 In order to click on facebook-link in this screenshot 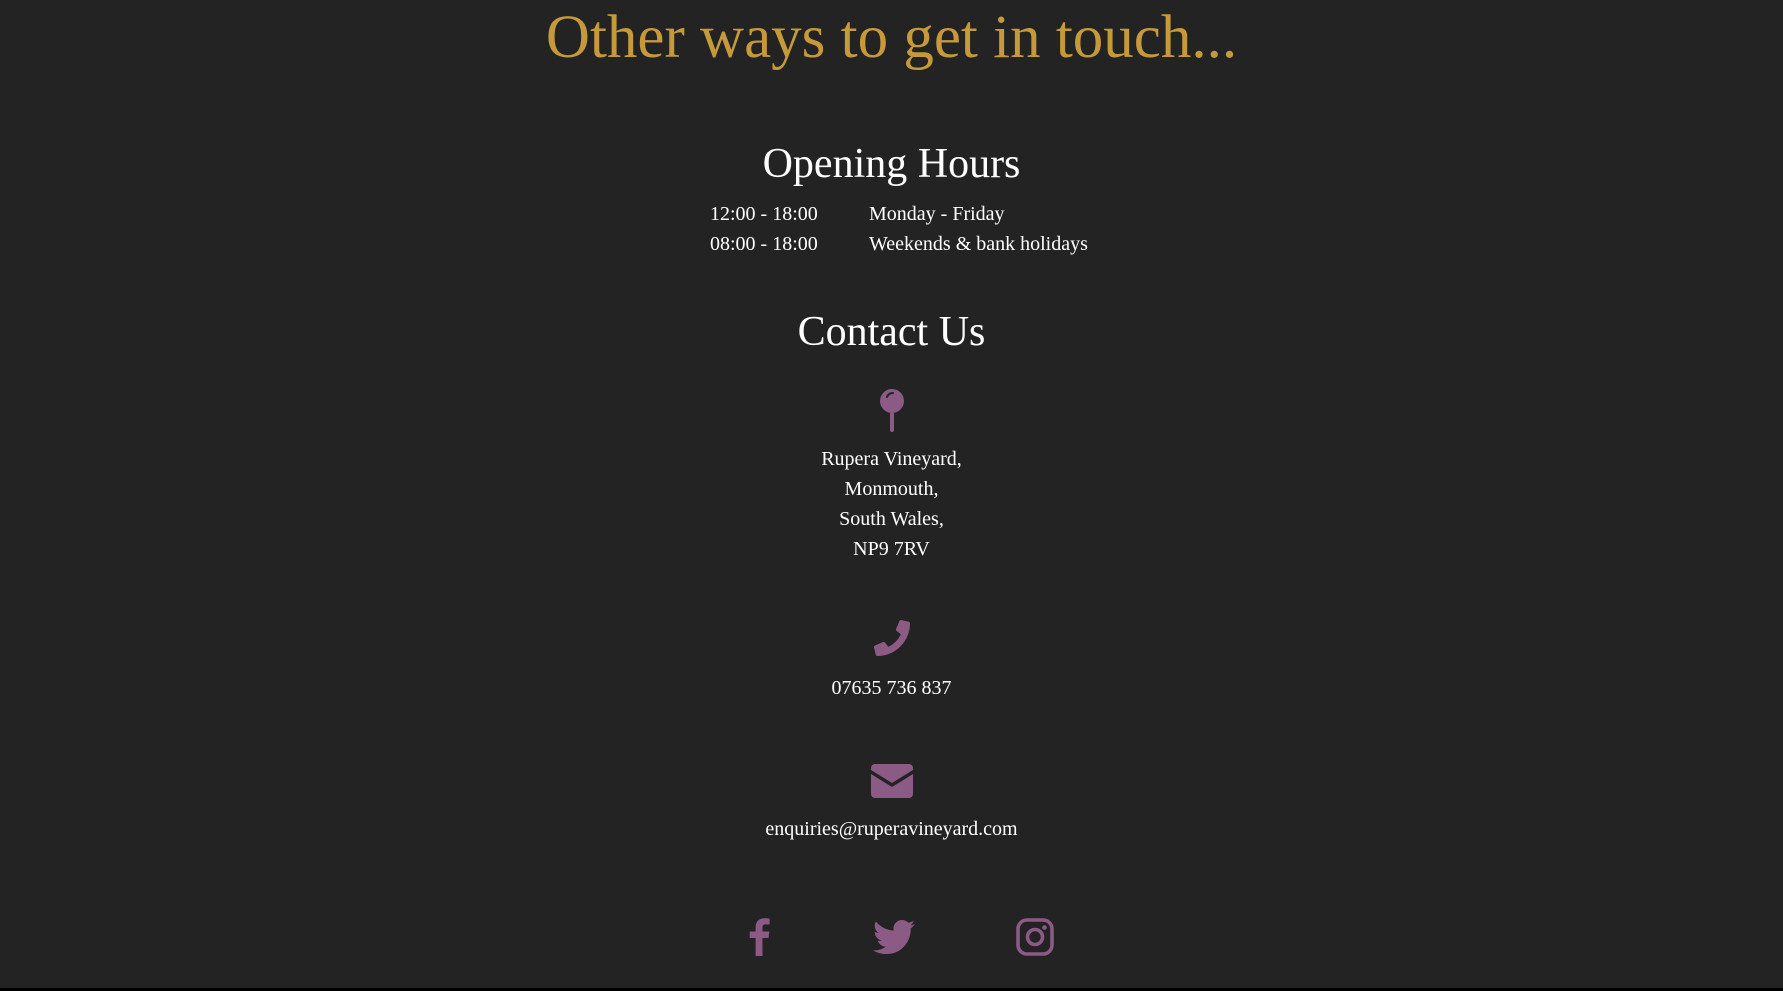, I will do `click(760, 937)`.